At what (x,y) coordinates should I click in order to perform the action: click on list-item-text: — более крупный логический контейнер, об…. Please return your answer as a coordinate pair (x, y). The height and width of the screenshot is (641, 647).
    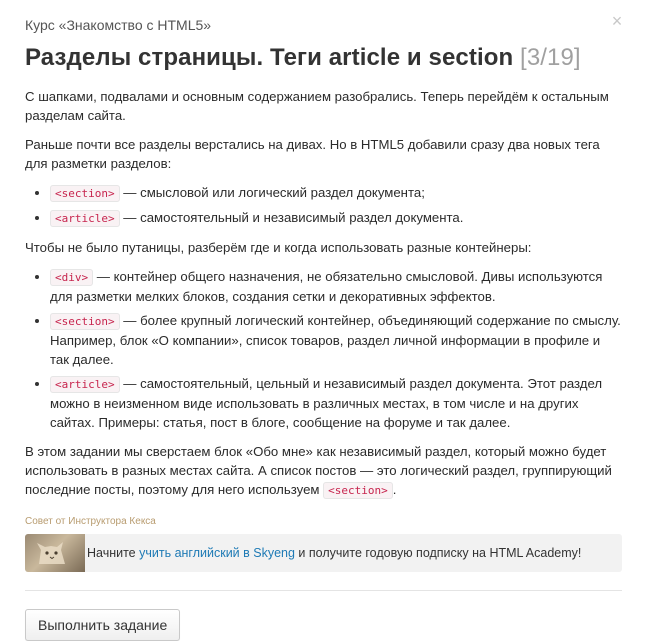
    Looking at the image, I should click on (335, 340).